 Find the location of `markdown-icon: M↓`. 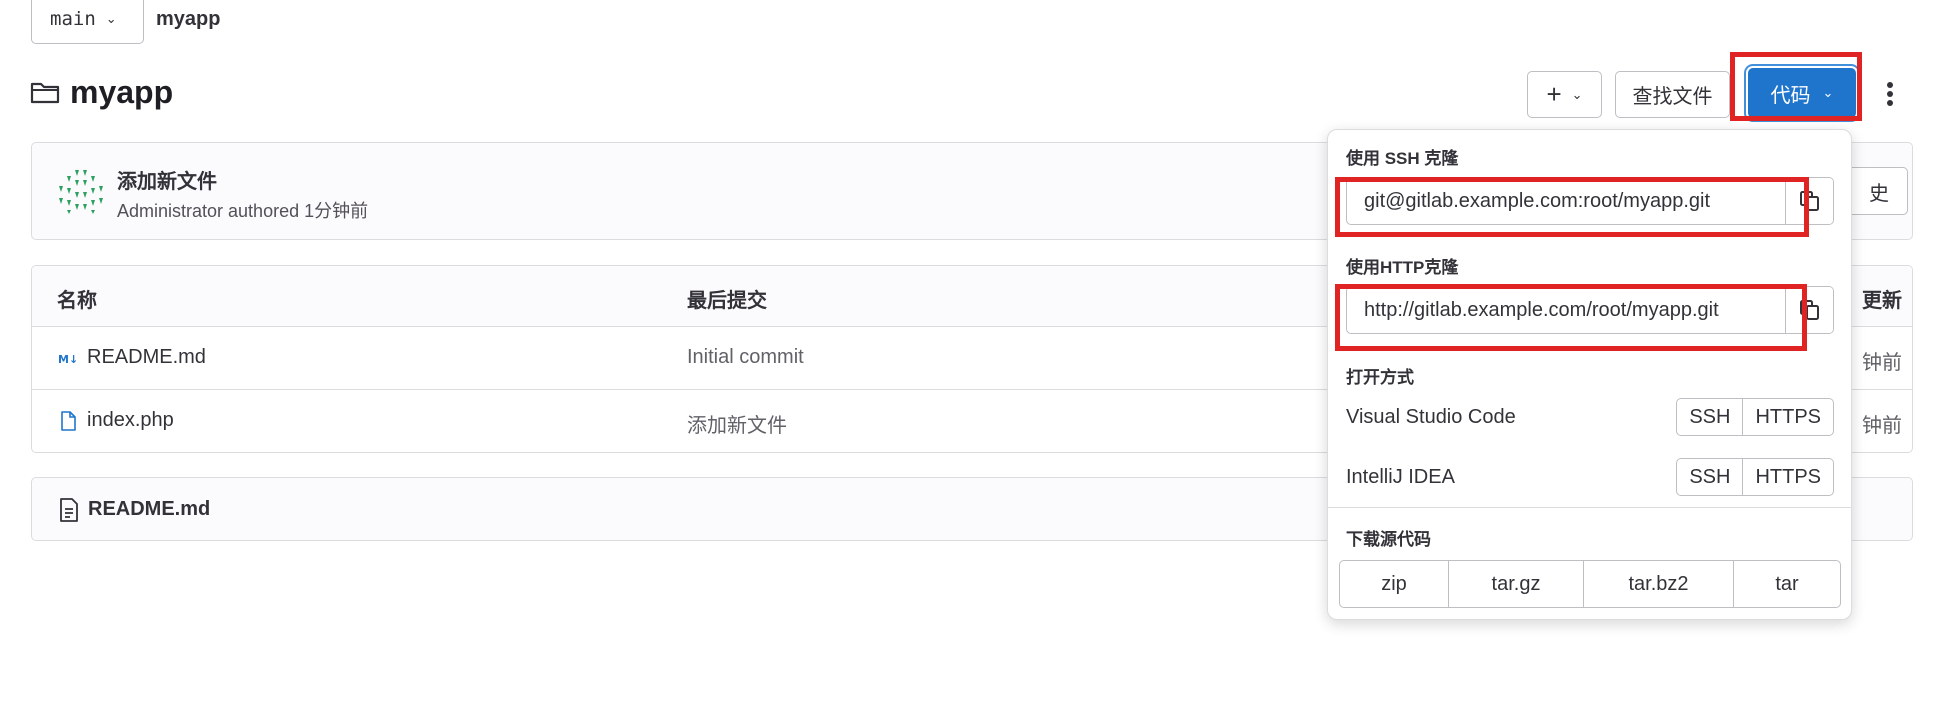

markdown-icon: M↓ is located at coordinates (68, 359).